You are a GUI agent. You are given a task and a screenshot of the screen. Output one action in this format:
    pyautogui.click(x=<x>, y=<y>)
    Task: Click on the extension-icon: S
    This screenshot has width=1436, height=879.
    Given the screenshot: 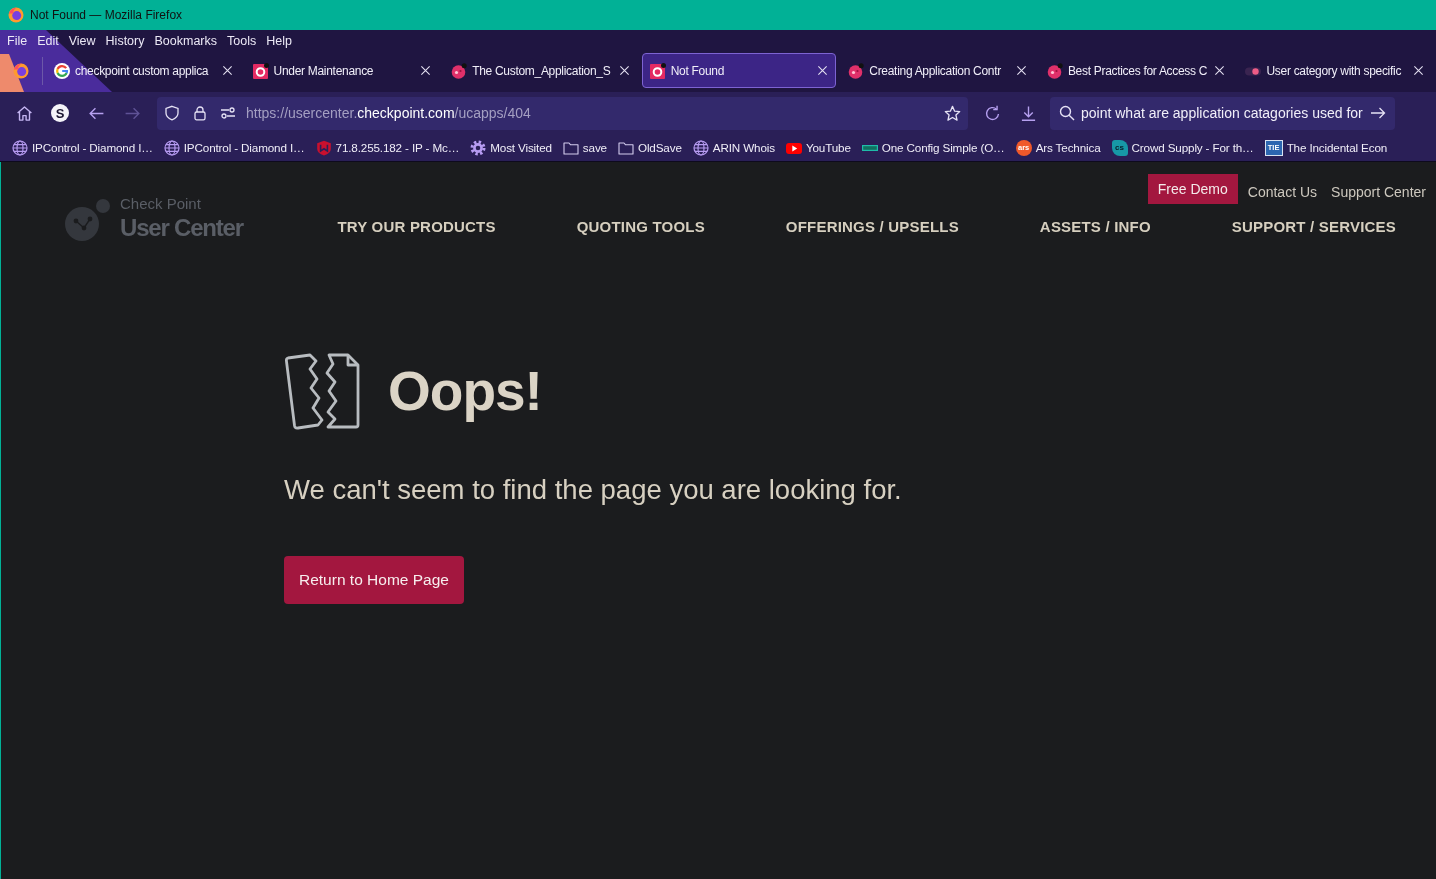 What is the action you would take?
    pyautogui.click(x=60, y=113)
    